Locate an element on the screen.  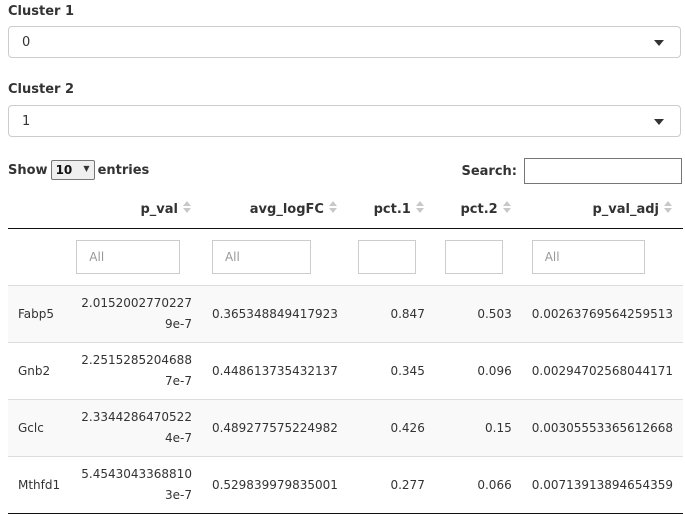
length-control: Show 10 ▼ entries is located at coordinates (78, 170).